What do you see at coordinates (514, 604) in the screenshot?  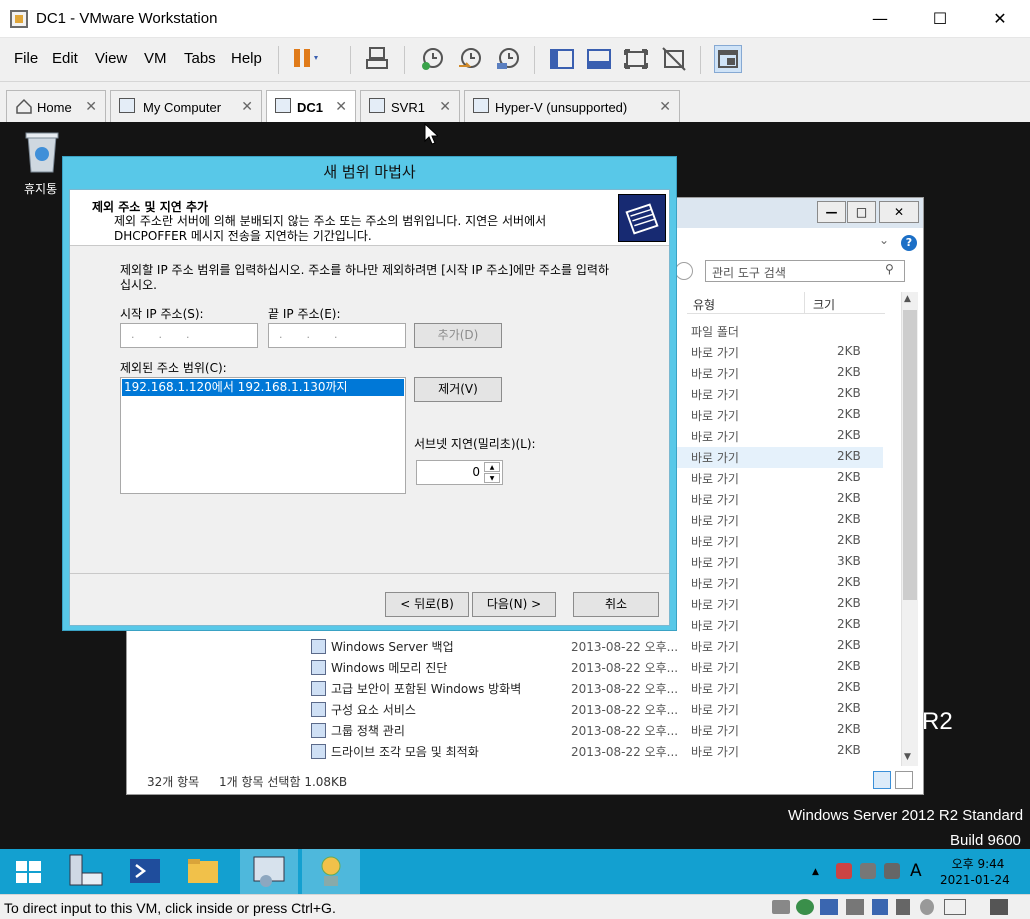 I see `next-button: 다음(N) >` at bounding box center [514, 604].